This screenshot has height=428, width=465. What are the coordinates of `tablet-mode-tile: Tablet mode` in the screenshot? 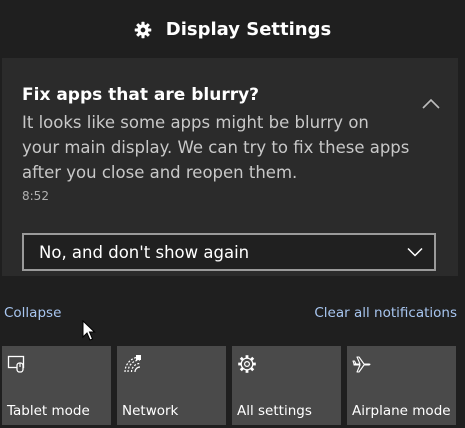 It's located at (56, 385).